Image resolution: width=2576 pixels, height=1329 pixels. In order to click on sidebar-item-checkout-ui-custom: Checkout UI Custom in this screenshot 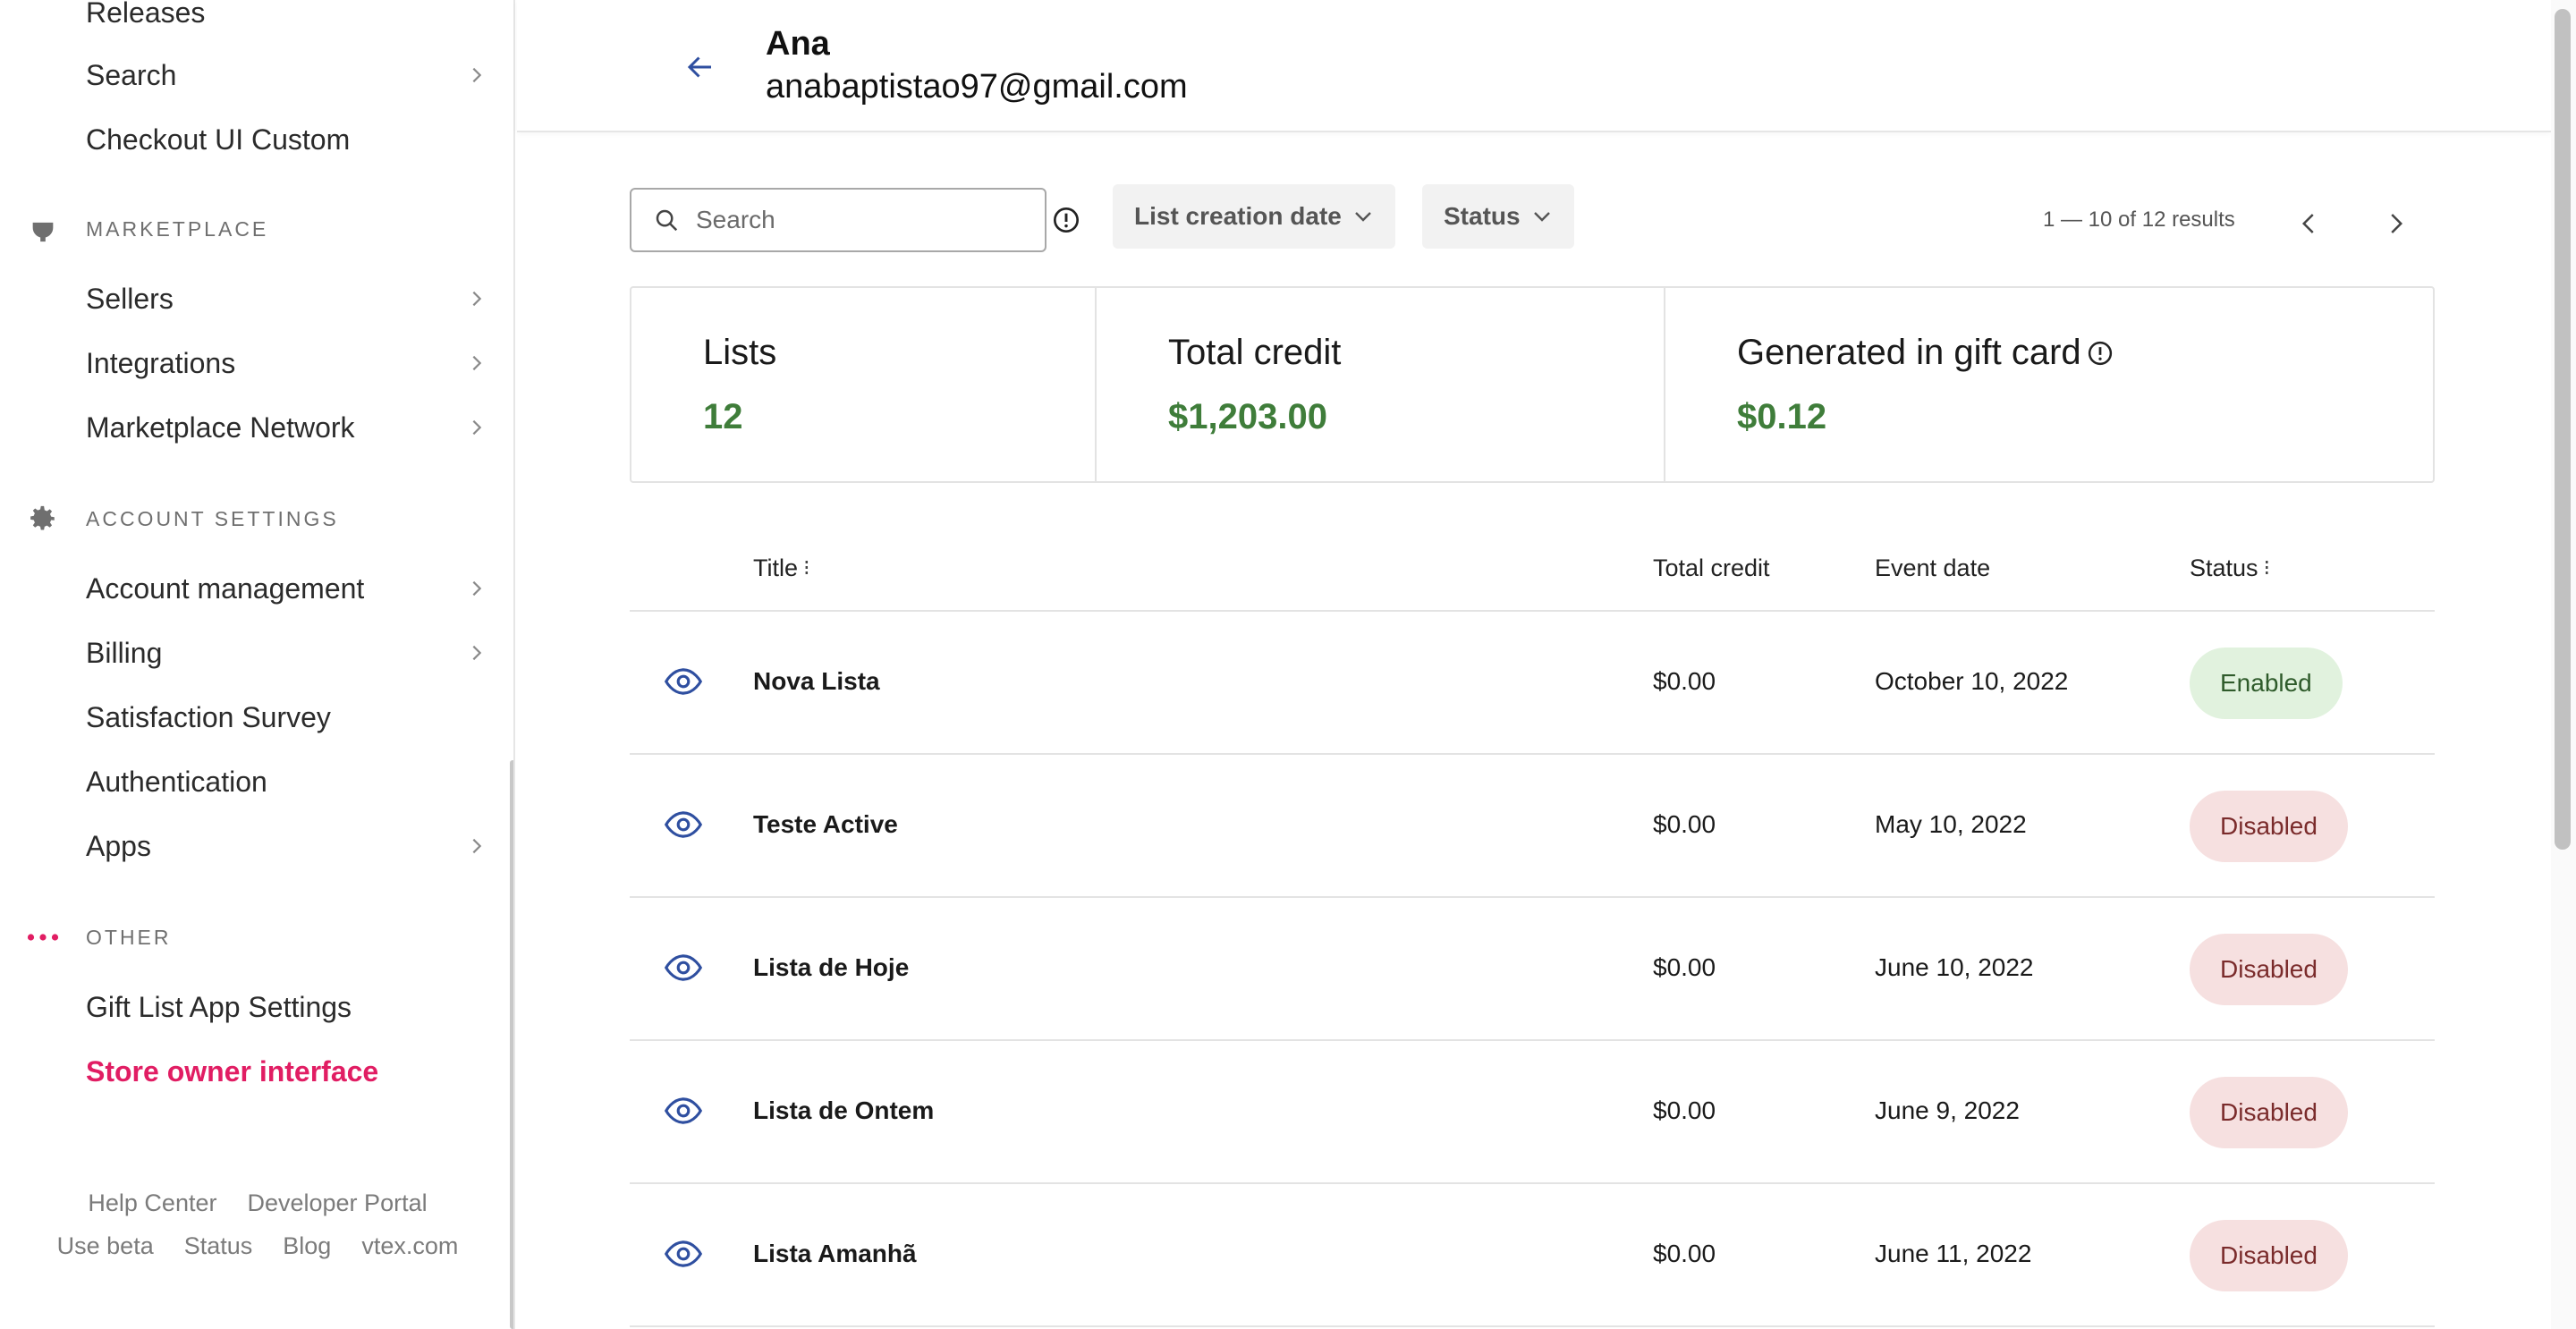, I will do `click(287, 139)`.